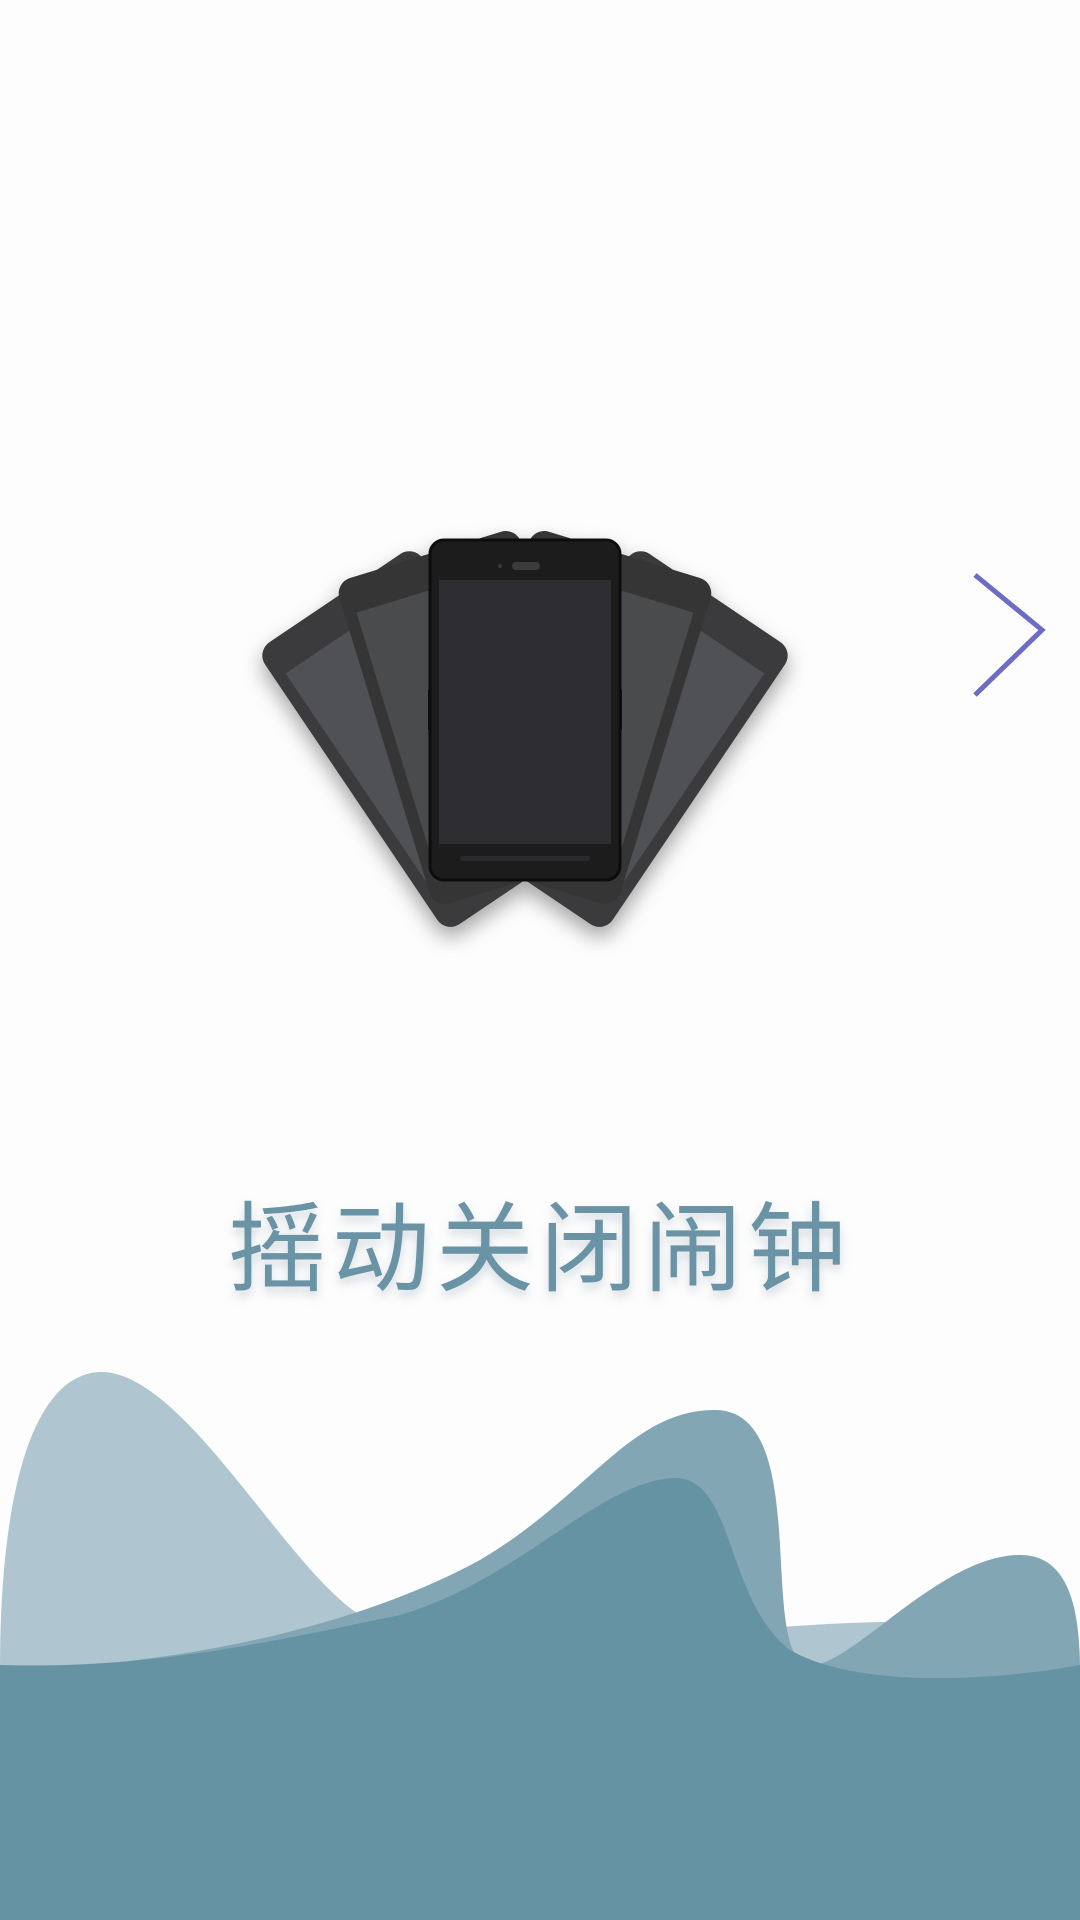 This screenshot has width=1080, height=1920. What do you see at coordinates (1005, 632) in the screenshot?
I see `chevron-right-icon` at bounding box center [1005, 632].